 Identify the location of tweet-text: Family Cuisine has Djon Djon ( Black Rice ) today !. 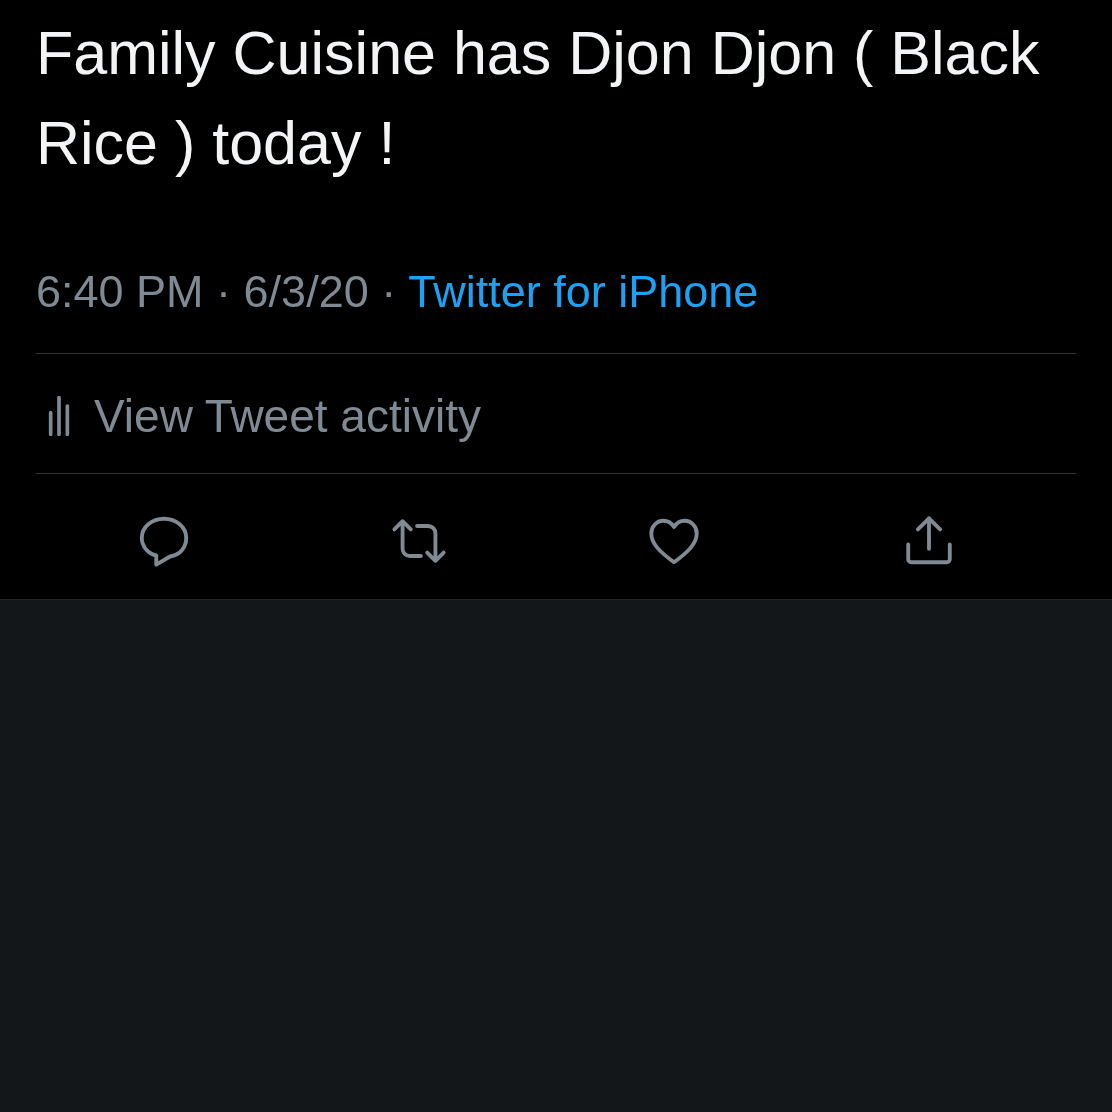
(538, 98).